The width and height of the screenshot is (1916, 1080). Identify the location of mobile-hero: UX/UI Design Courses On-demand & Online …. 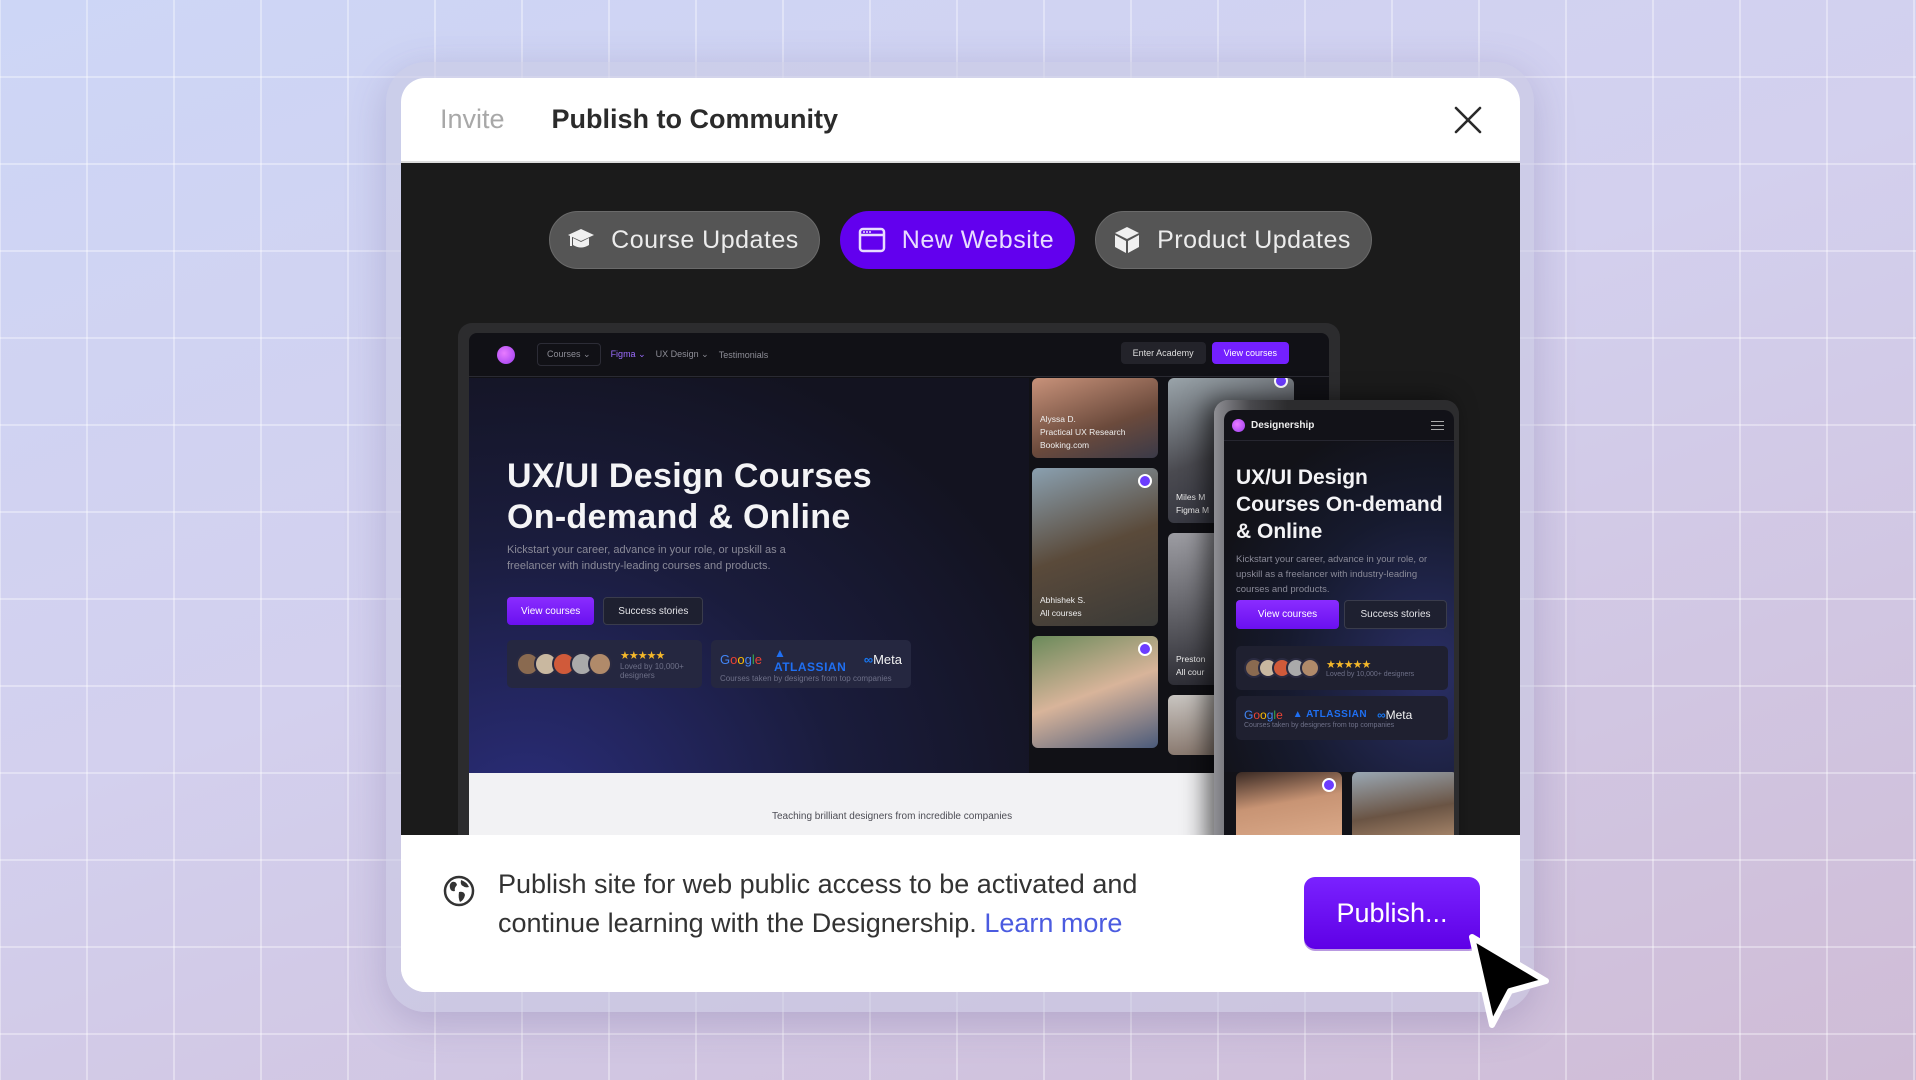
(1339, 607).